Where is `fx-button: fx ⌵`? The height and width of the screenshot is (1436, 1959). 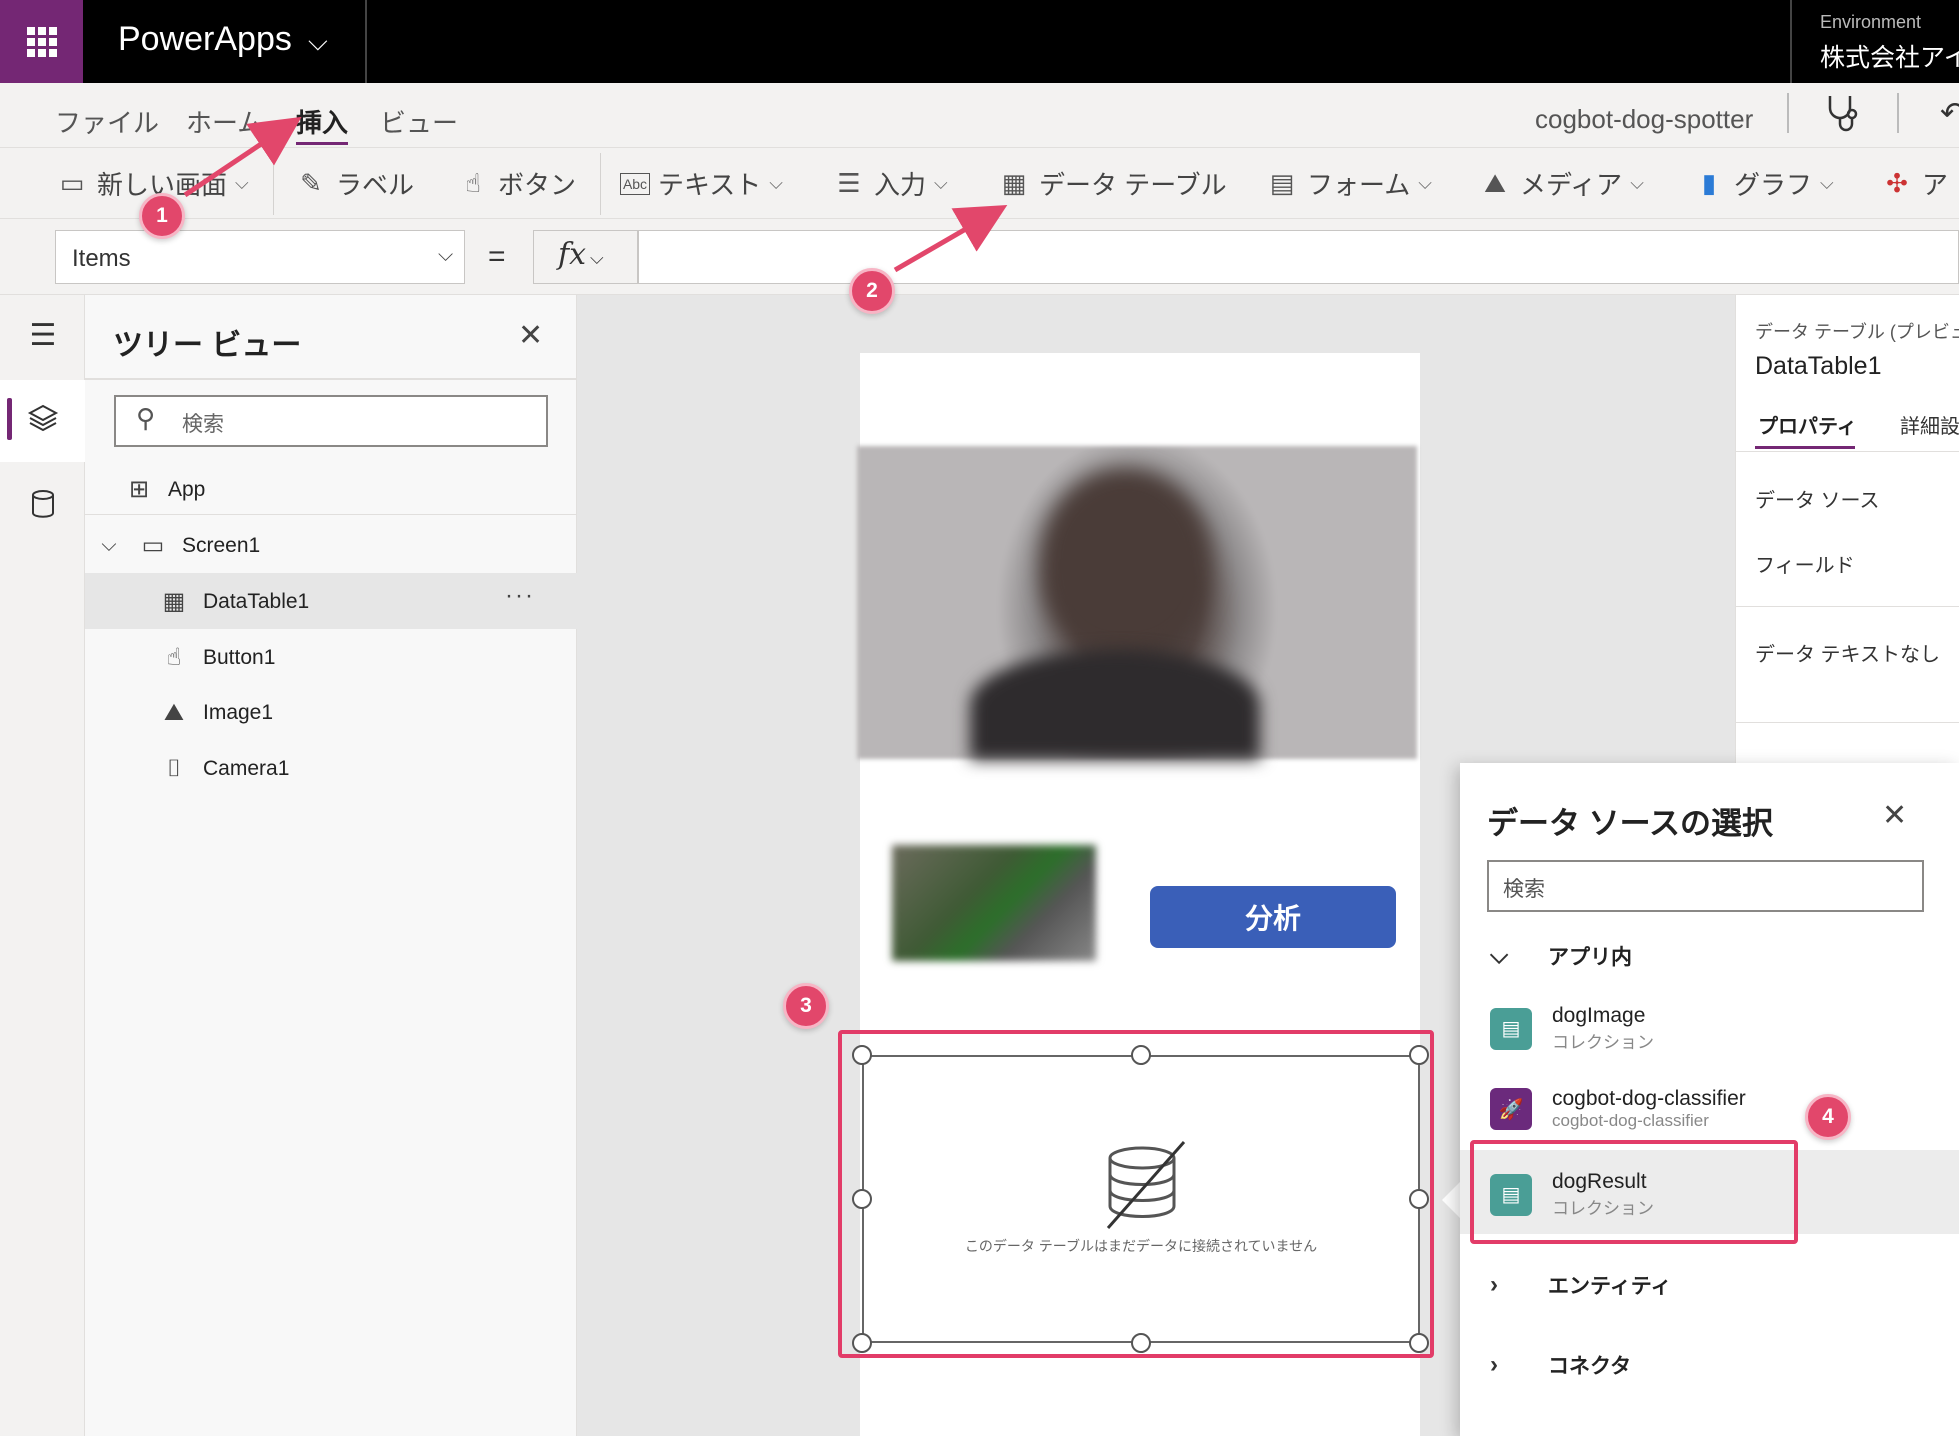
fx-button: fx ⌵ is located at coordinates (585, 257).